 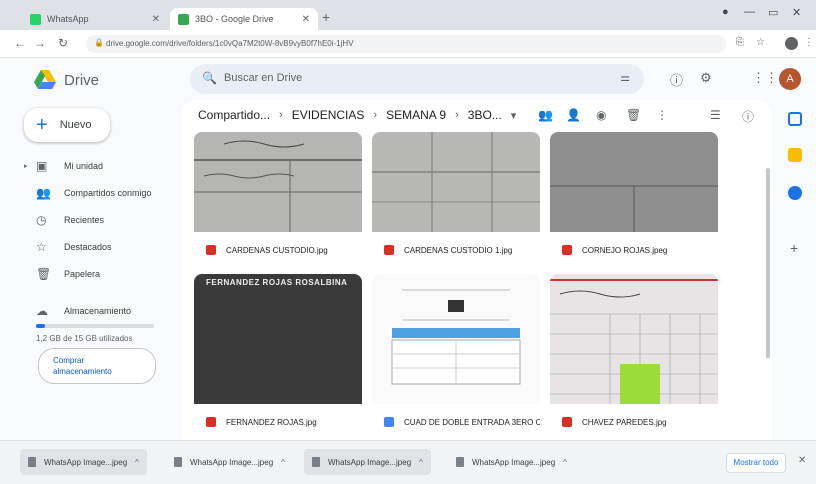 I want to click on sidebar-item-label: Compartidos conmigo, so click(x=108, y=192).